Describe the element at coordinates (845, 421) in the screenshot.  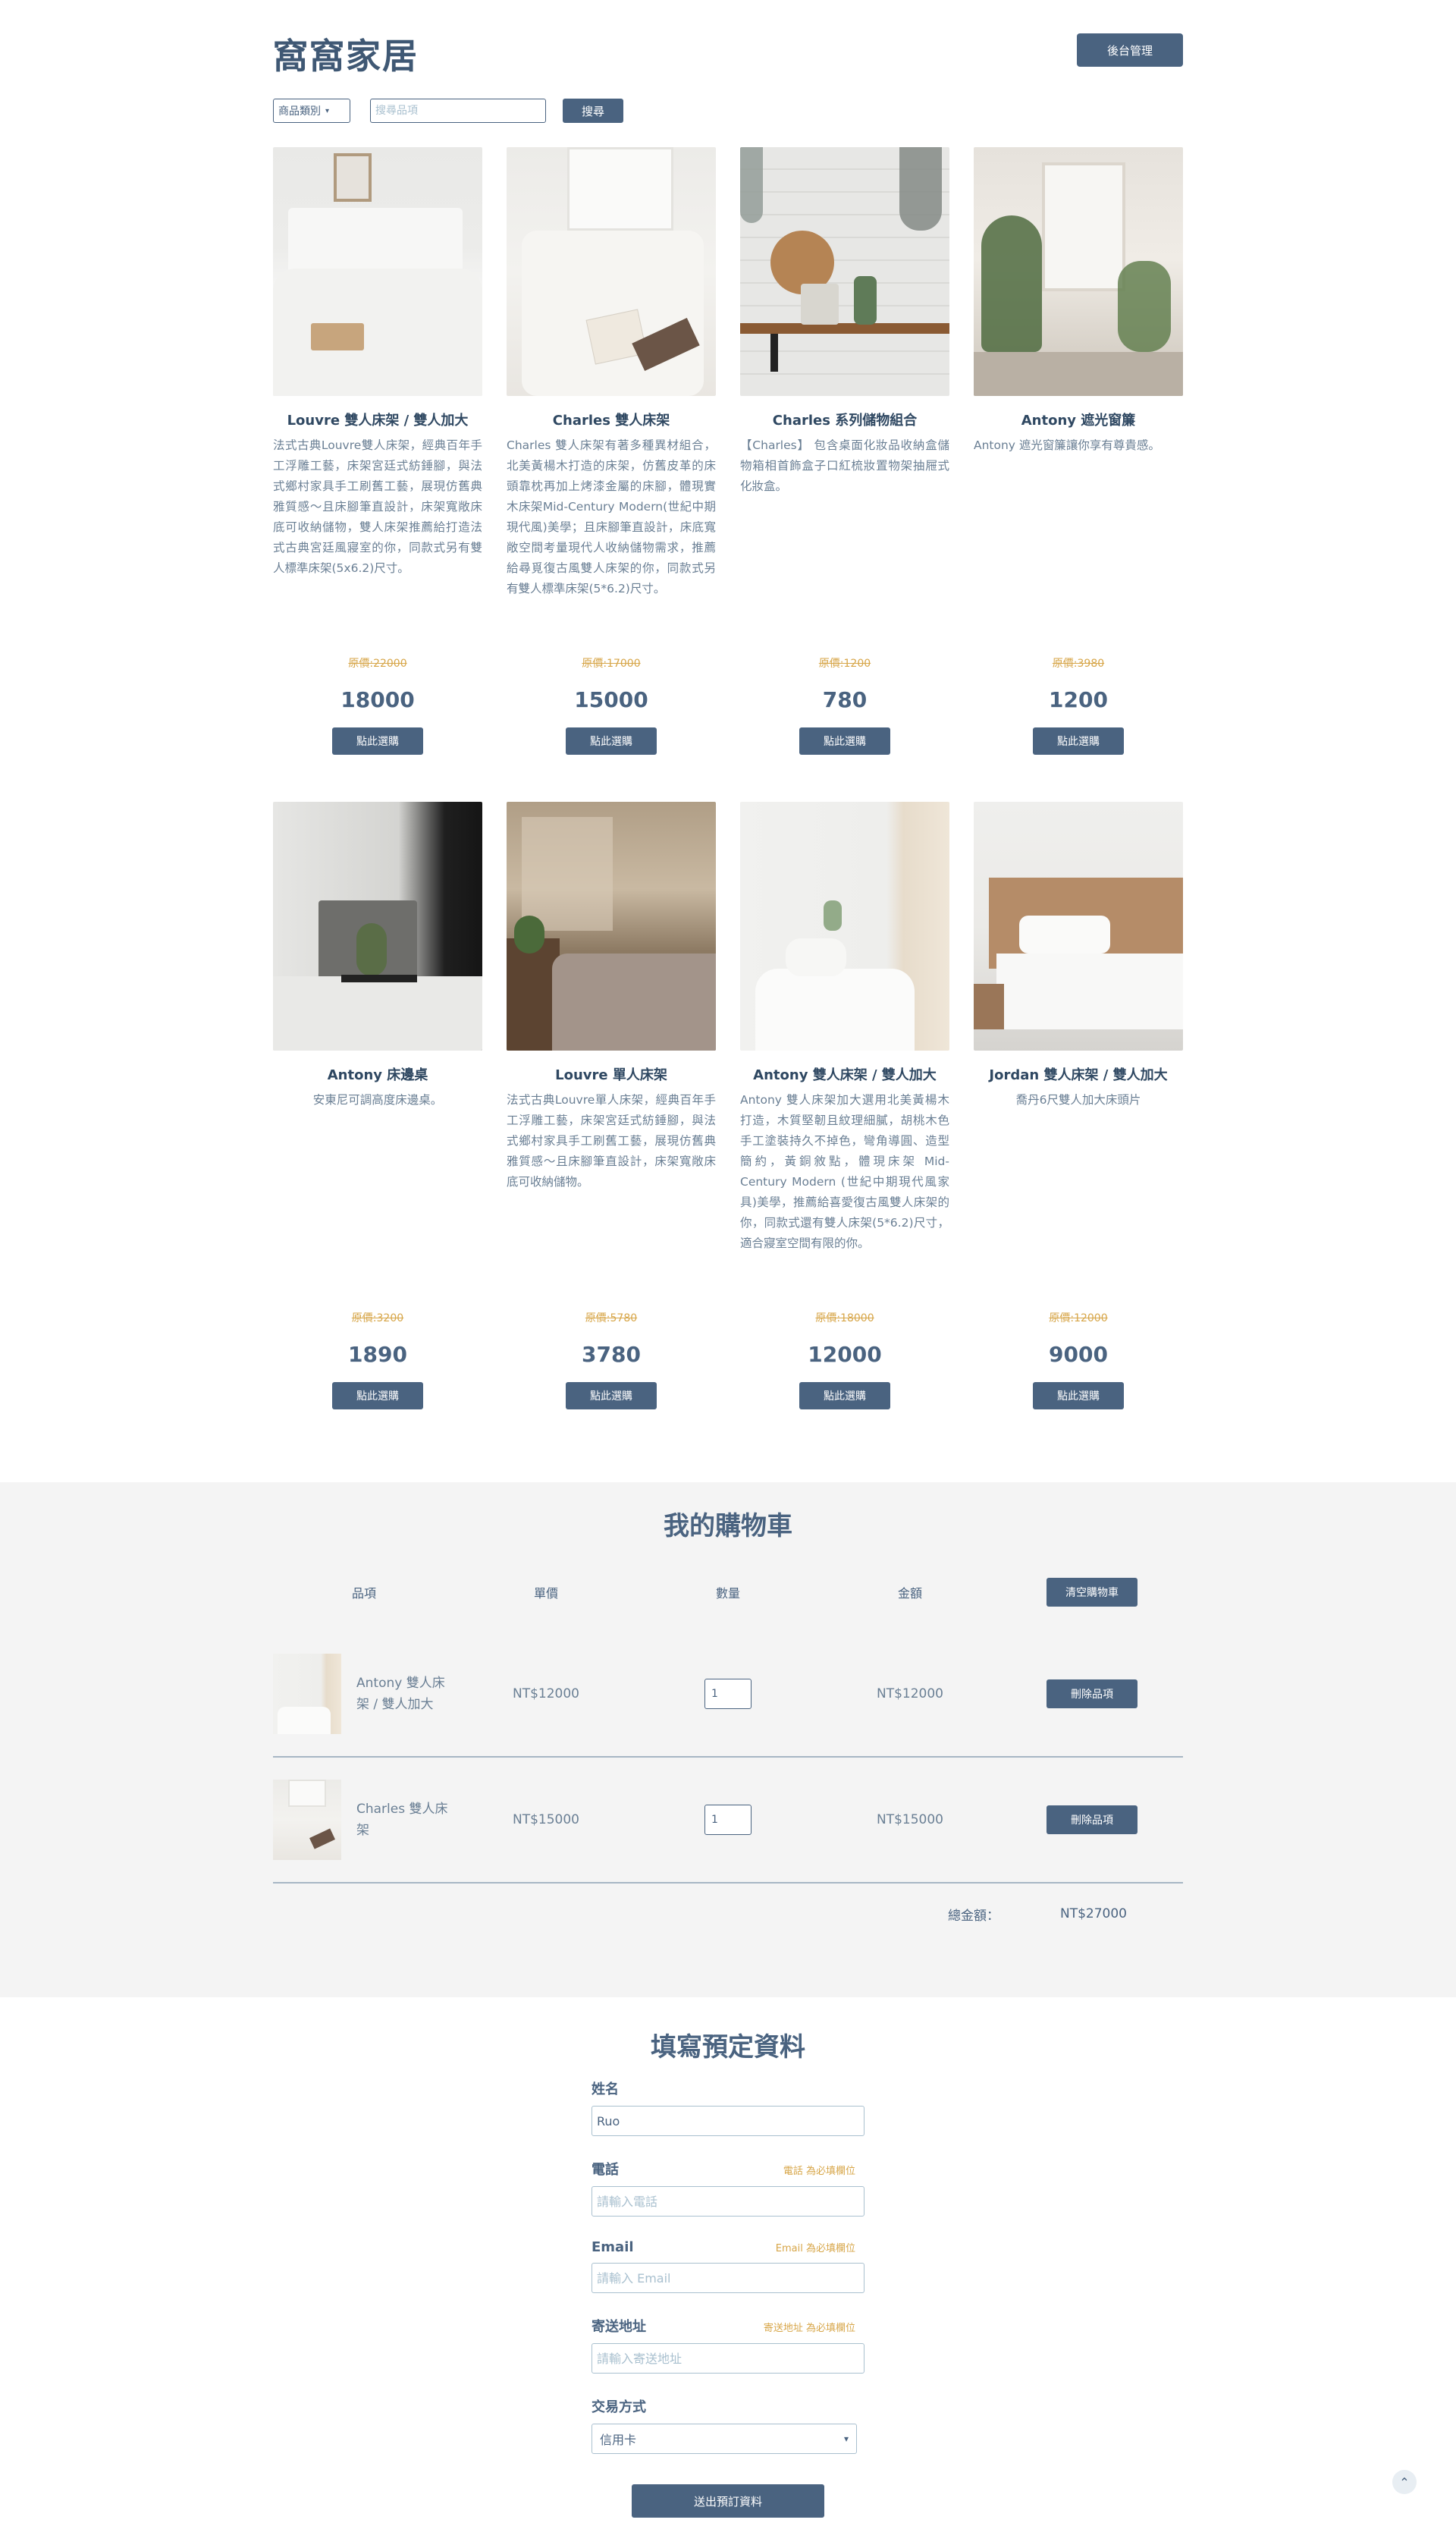
I see `product-title: Charles 系列儲物組合` at that location.